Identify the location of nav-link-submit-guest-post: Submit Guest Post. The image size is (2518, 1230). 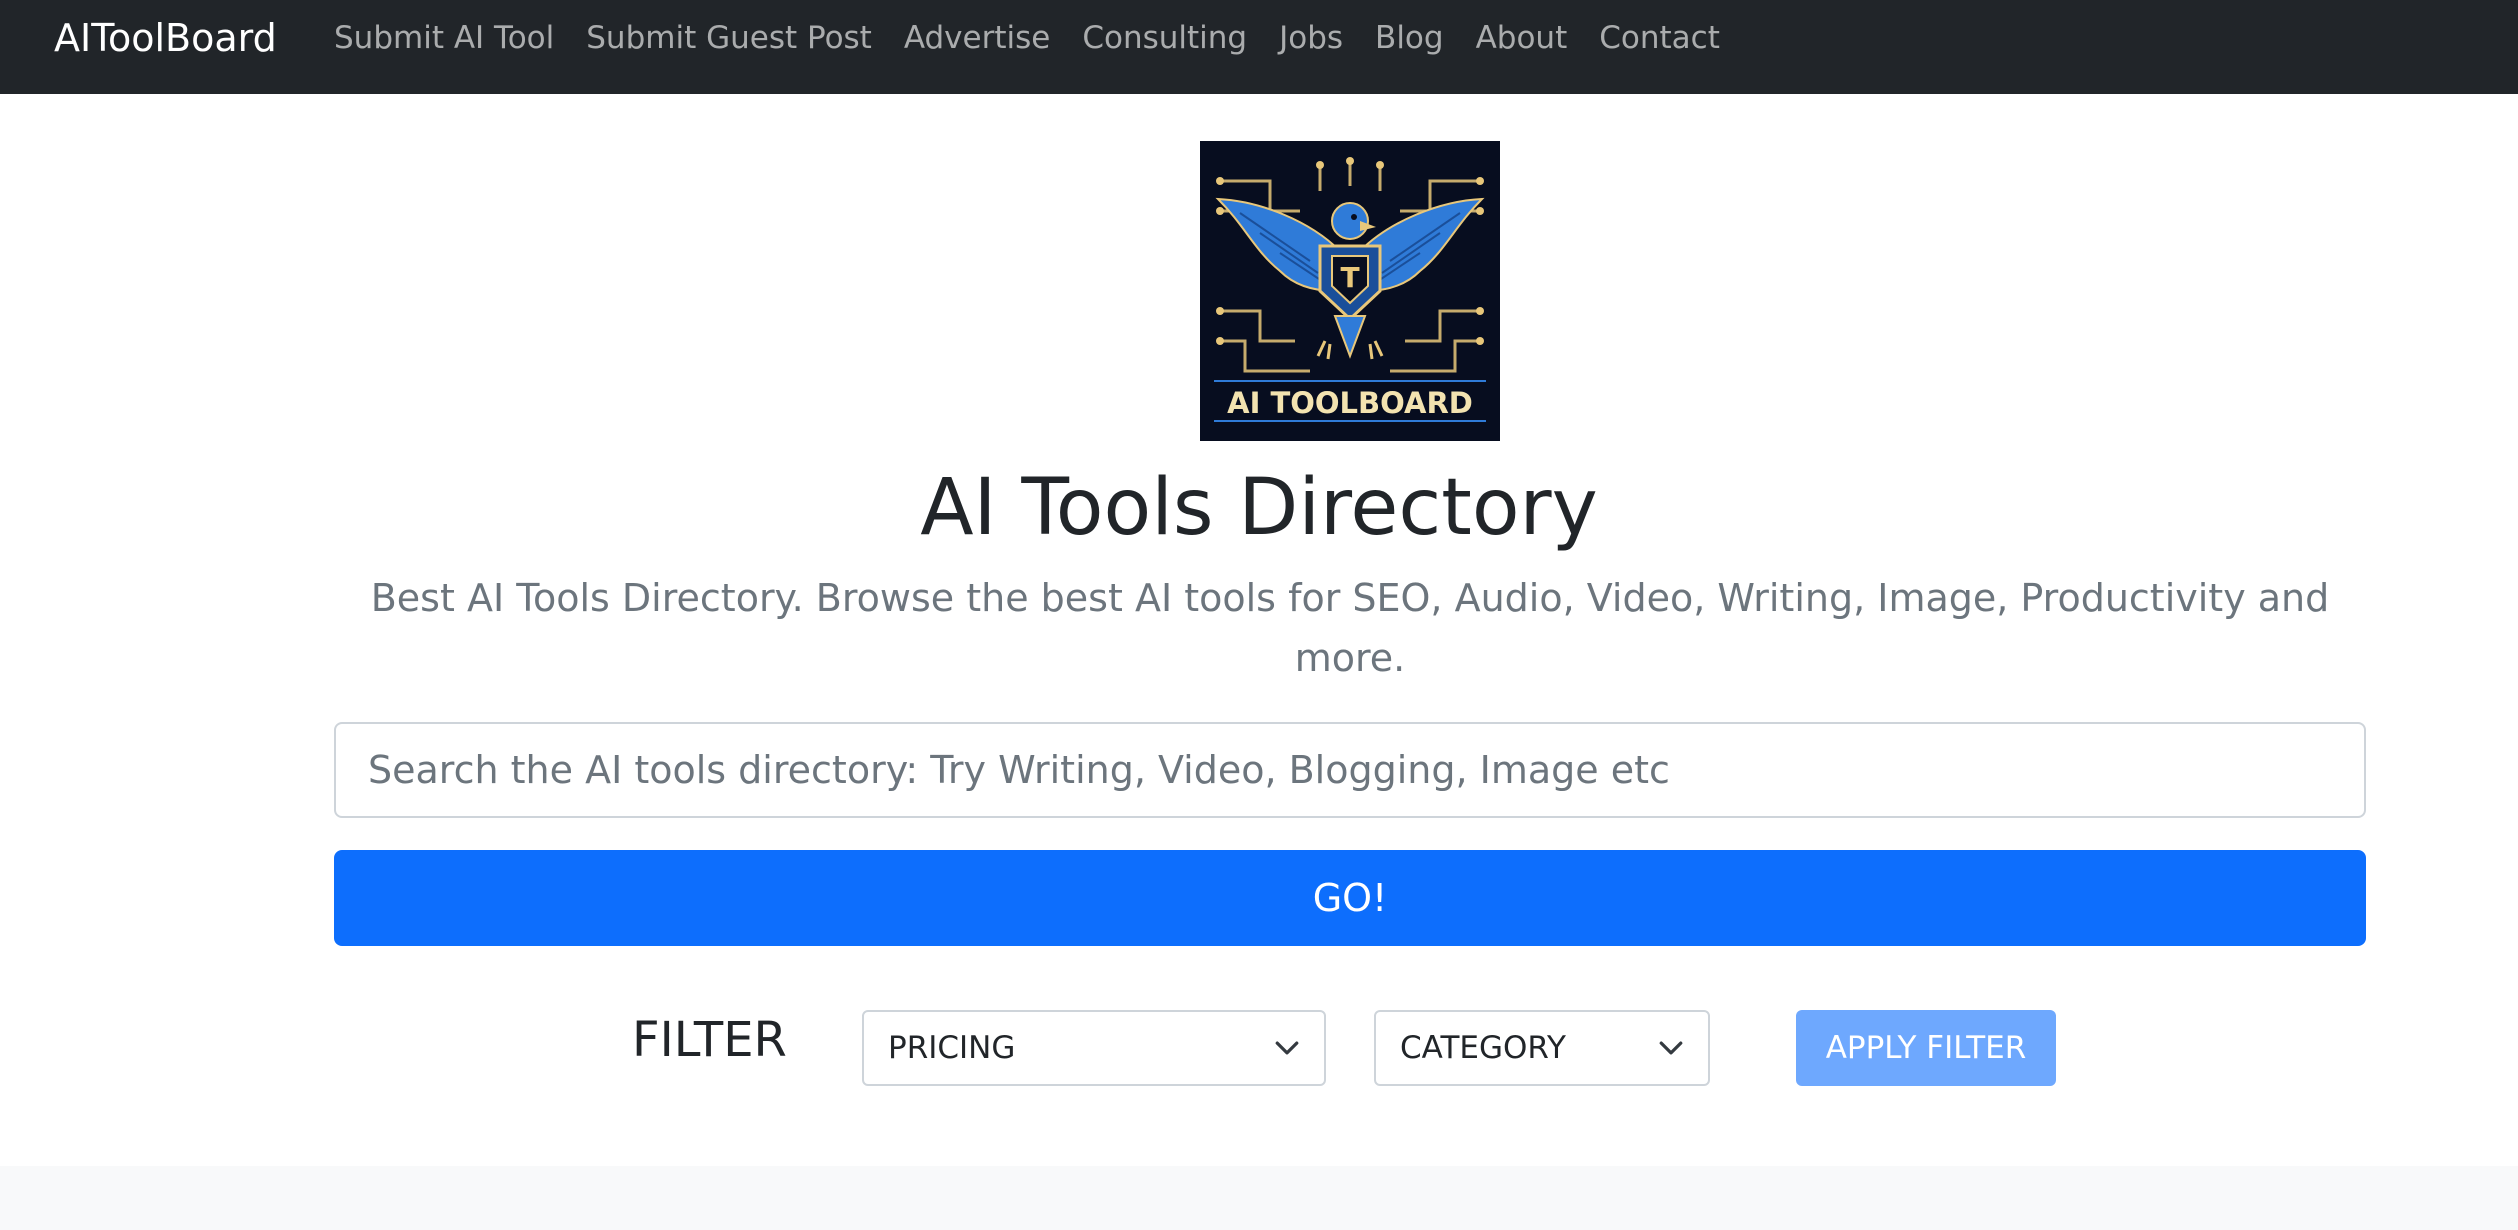
(729, 38).